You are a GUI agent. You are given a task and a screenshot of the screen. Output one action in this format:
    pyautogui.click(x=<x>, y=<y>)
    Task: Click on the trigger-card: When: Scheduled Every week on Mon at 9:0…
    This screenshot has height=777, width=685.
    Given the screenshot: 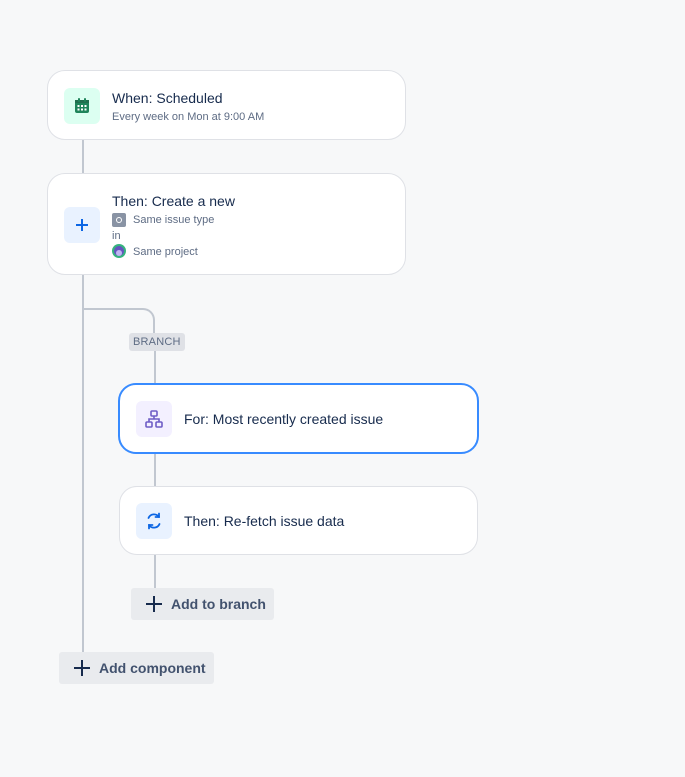 What is the action you would take?
    pyautogui.click(x=226, y=105)
    